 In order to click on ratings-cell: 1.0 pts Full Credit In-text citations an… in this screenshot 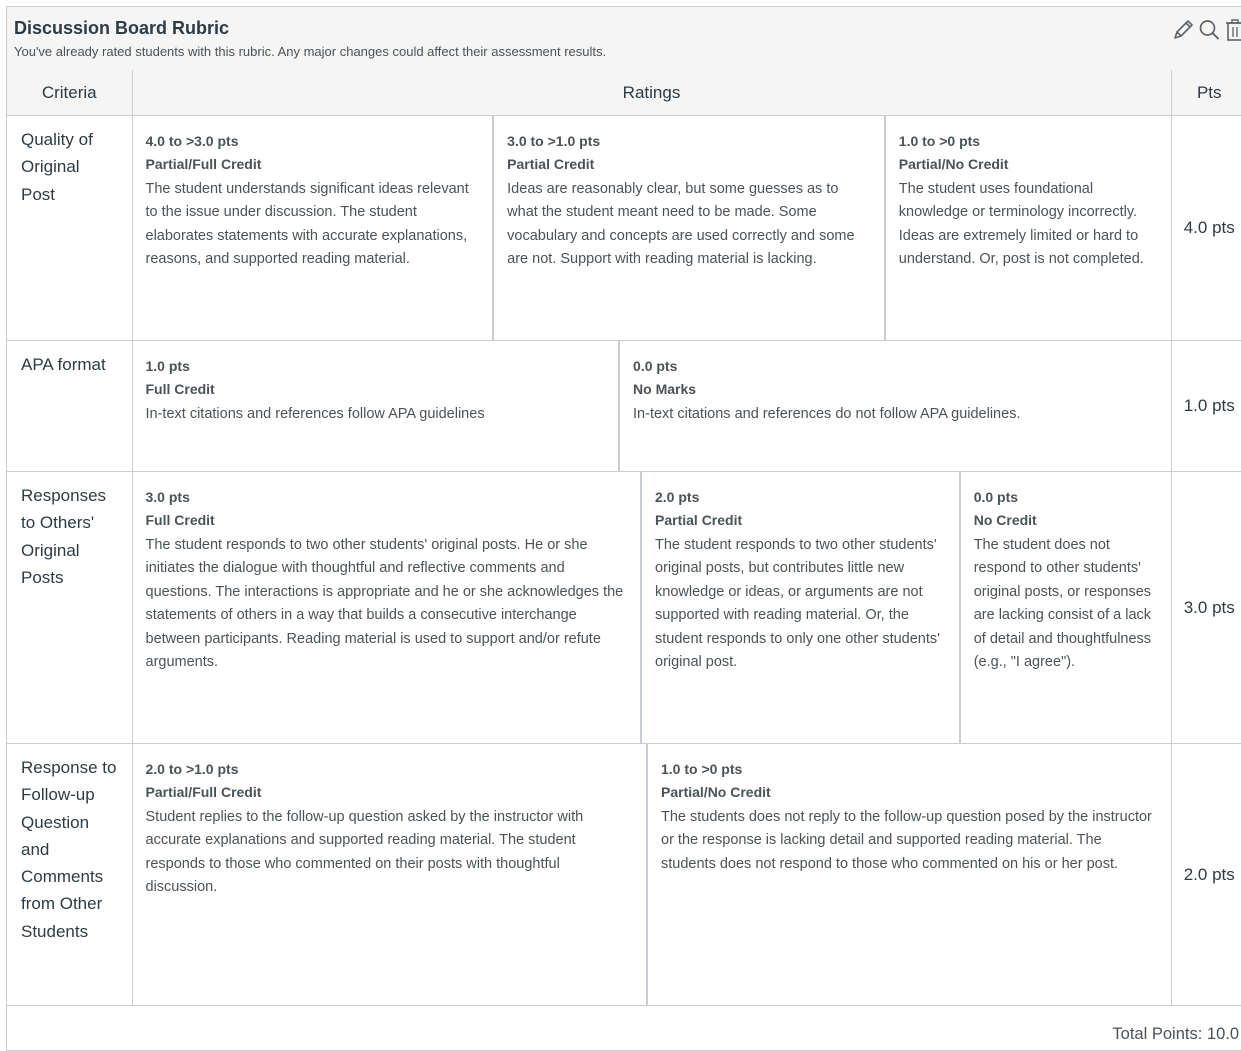, I will do `click(651, 406)`.